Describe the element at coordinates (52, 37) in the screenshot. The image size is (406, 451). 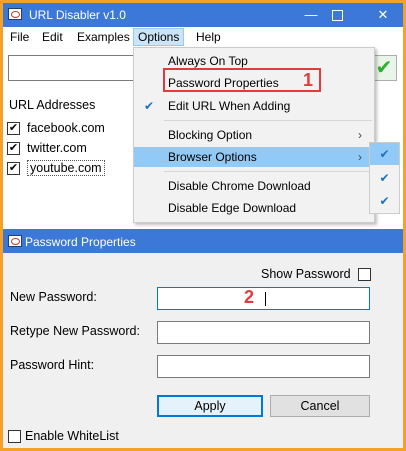
I see `menu-edit: Edit` at that location.